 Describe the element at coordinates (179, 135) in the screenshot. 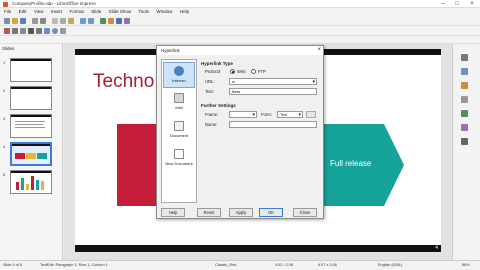

I see `category-document-label: Document` at that location.